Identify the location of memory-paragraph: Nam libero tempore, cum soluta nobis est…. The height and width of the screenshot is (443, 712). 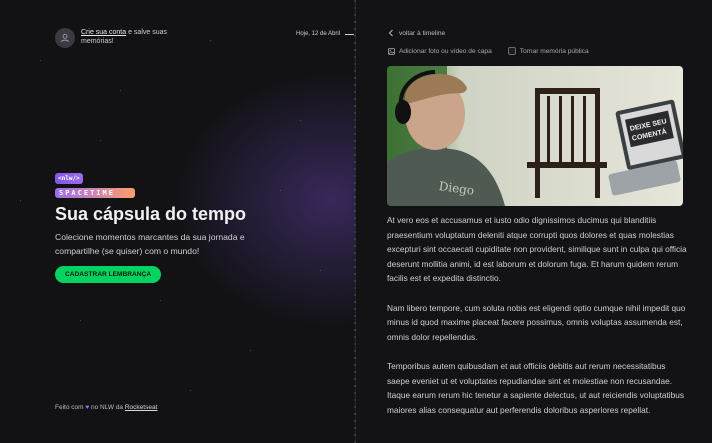
(536, 322).